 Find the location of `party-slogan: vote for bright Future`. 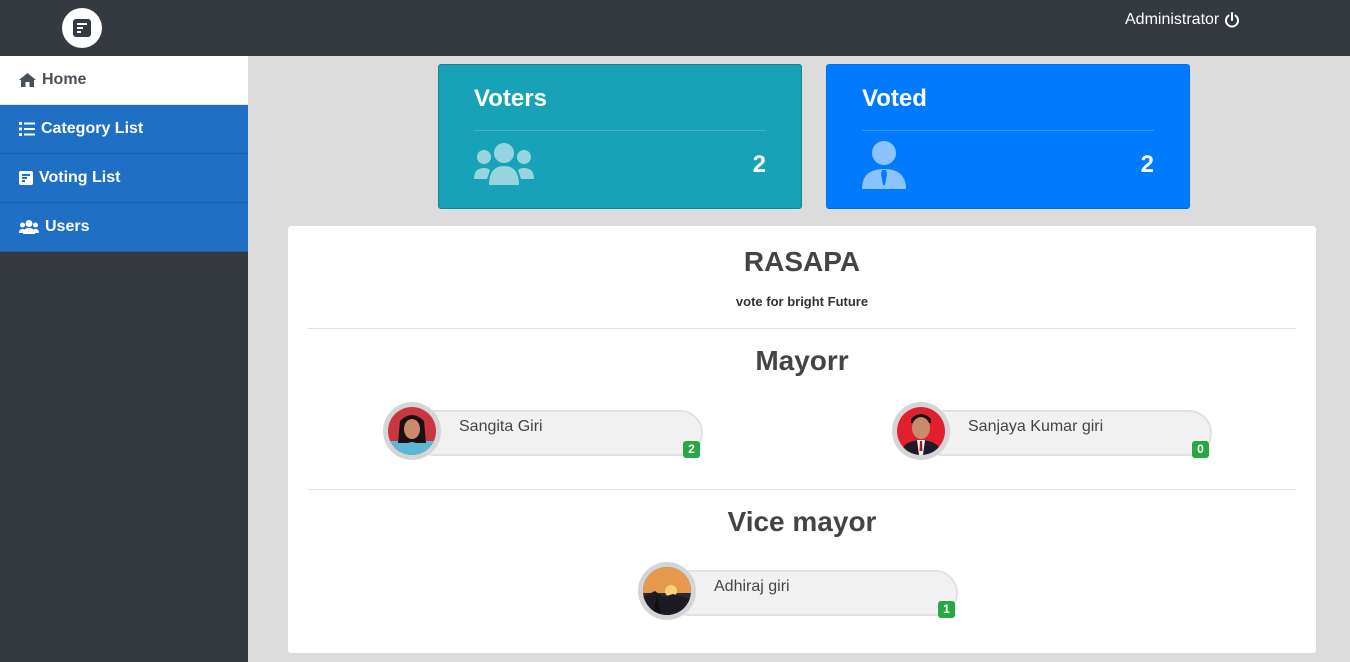

party-slogan: vote for bright Future is located at coordinates (802, 301).